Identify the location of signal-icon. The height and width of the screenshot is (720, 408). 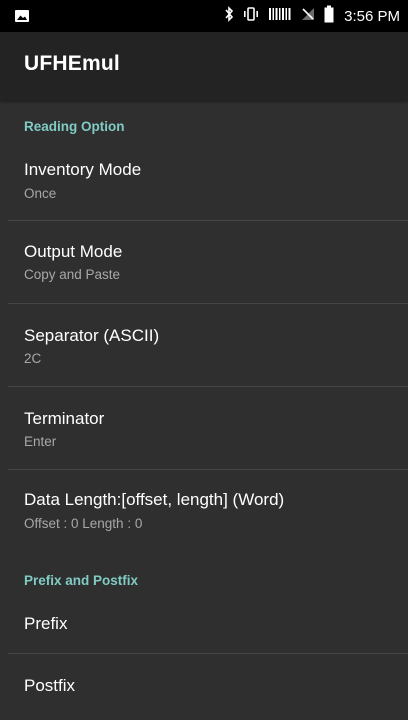
(280, 16).